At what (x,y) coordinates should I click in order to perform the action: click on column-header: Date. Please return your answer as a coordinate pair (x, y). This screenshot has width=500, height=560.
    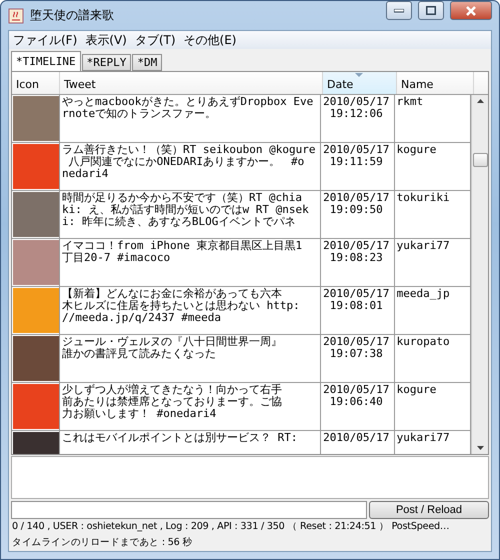
    Looking at the image, I should click on (360, 83).